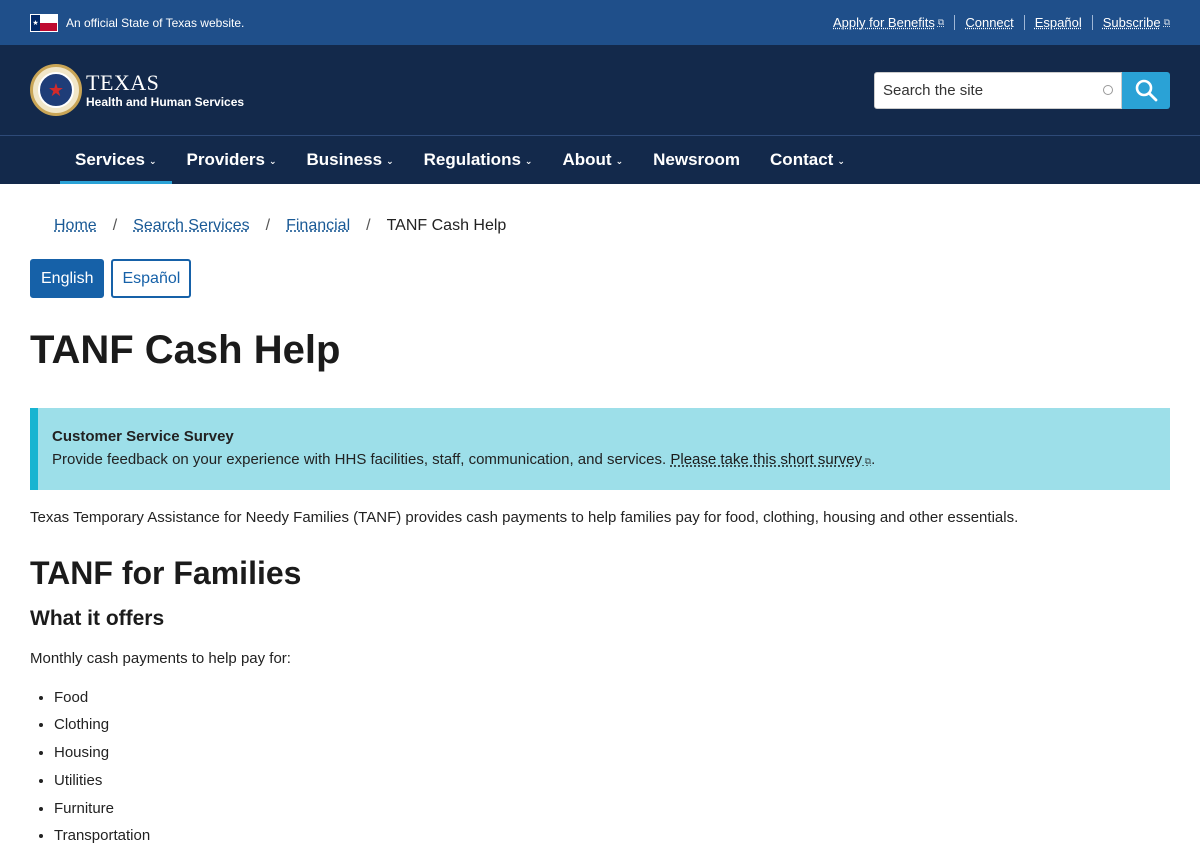 The width and height of the screenshot is (1200, 844). I want to click on breadcrumb-financial: Financial, so click(318, 226).